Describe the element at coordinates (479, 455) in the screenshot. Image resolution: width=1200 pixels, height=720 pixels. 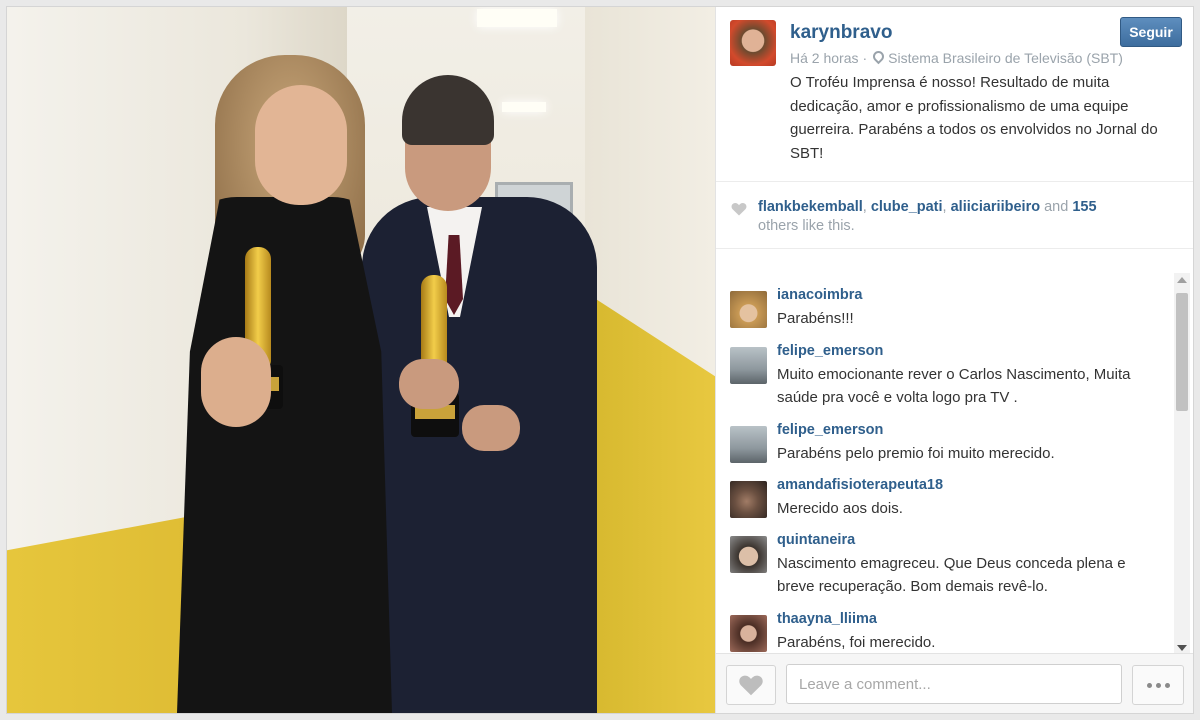
I see `photo-man-suit` at that location.